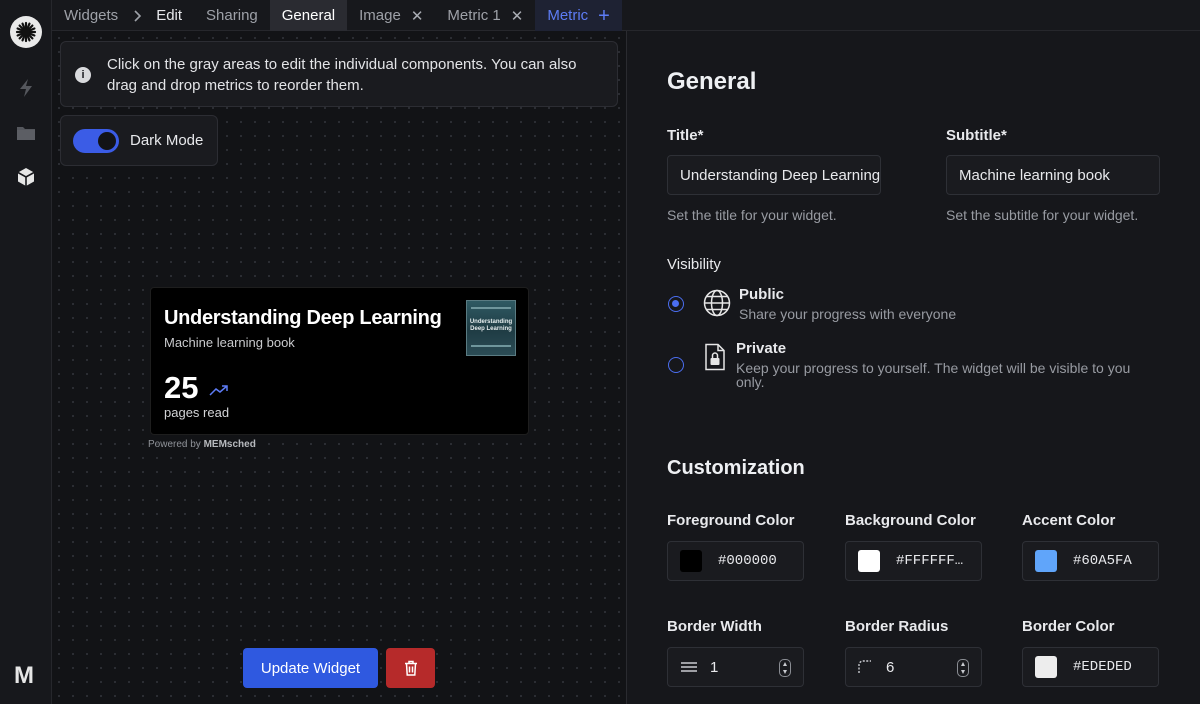 The image size is (1200, 704). Describe the element at coordinates (169, 15) in the screenshot. I see `breadcrumb-edit: Edit` at that location.